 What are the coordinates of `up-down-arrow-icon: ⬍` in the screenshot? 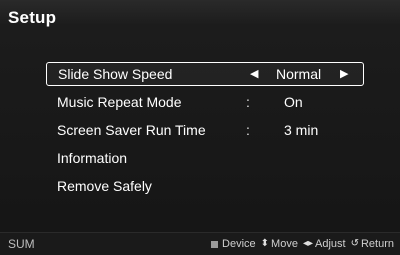 It's located at (265, 243).